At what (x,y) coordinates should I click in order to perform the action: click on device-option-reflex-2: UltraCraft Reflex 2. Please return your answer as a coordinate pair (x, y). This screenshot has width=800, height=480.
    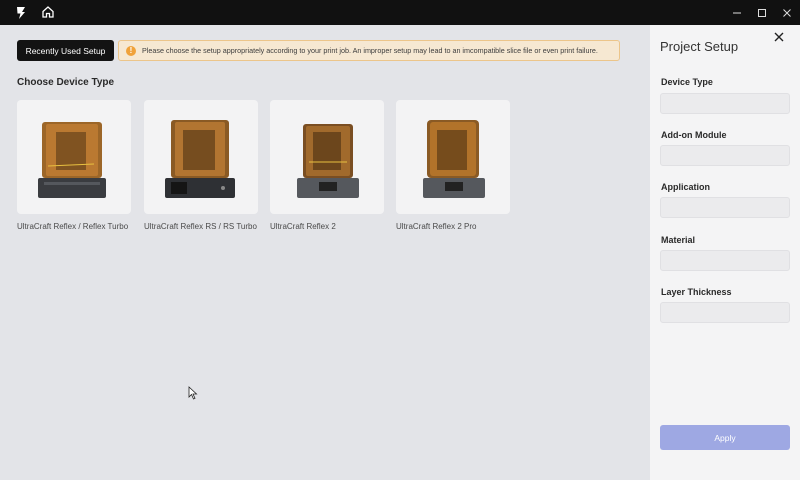
    Looking at the image, I should click on (327, 166).